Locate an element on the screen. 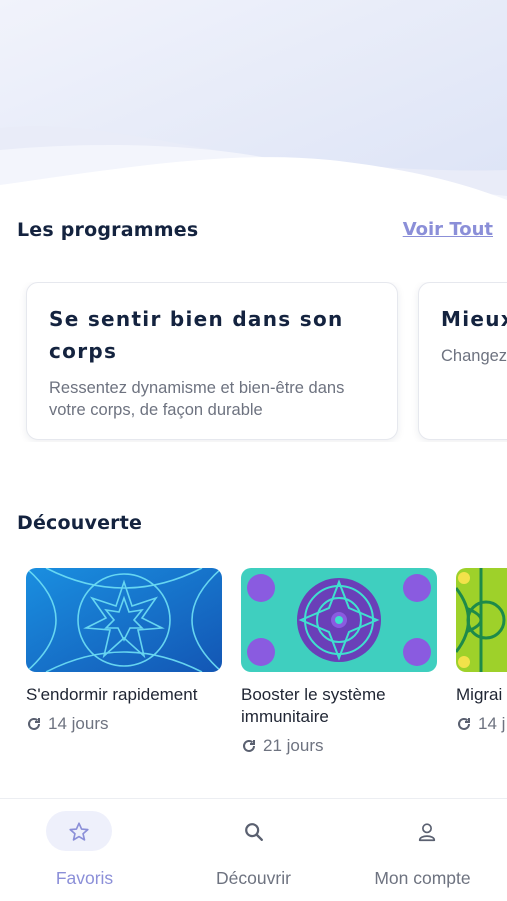 This screenshot has width=507, height=901. discover-item: S'endormir rapidement 14 jours is located at coordinates (124, 651).